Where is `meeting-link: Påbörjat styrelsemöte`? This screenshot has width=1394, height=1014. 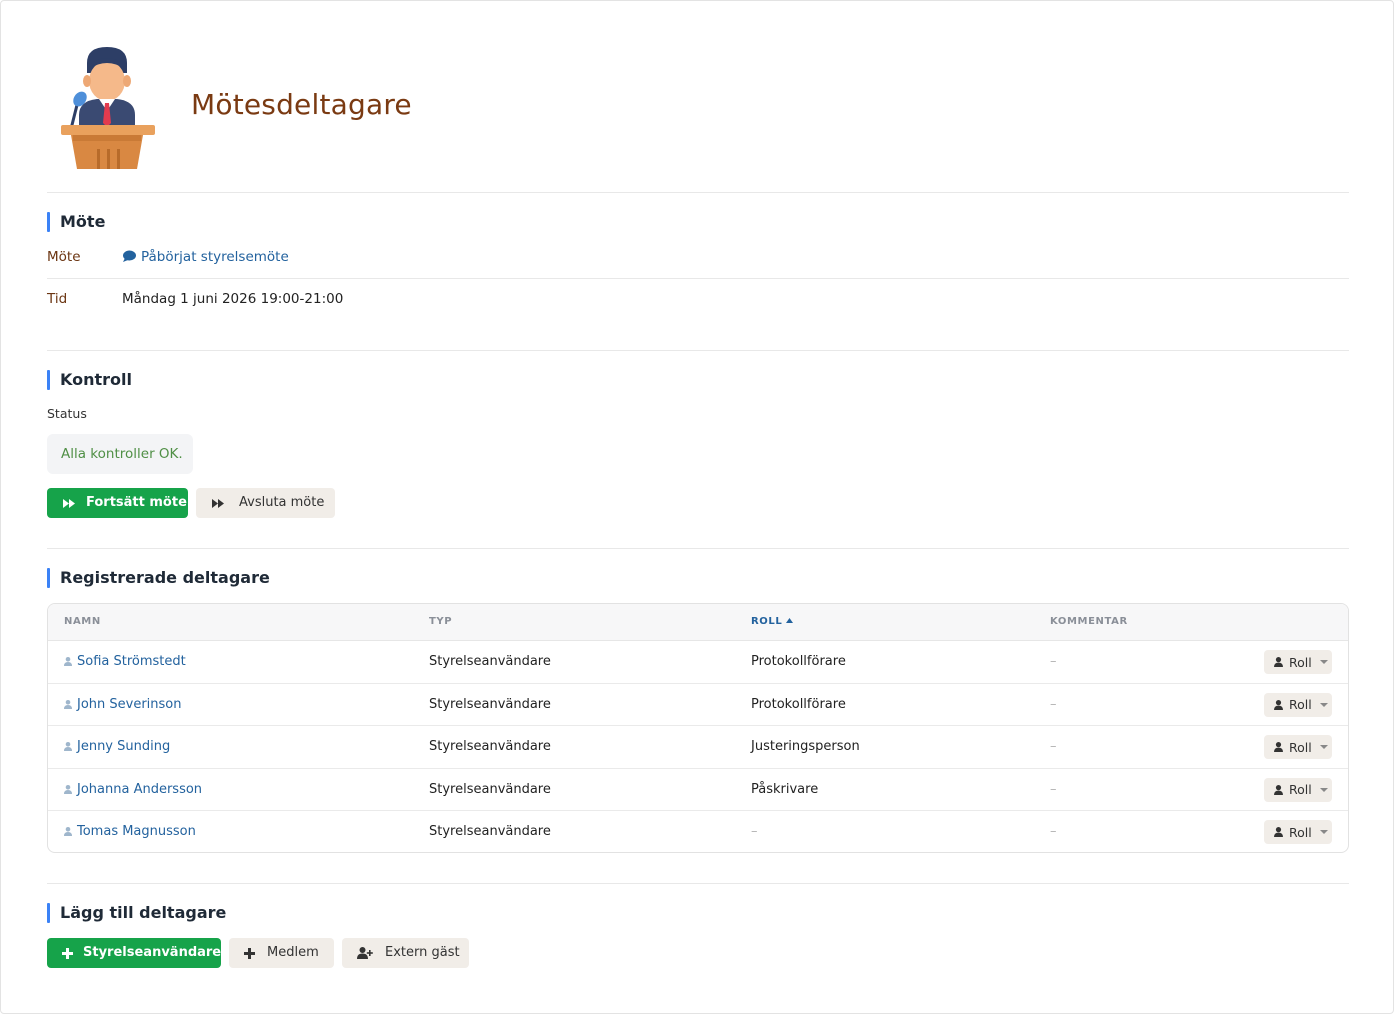
meeting-link: Påbörjat styrelsemöte is located at coordinates (205, 257).